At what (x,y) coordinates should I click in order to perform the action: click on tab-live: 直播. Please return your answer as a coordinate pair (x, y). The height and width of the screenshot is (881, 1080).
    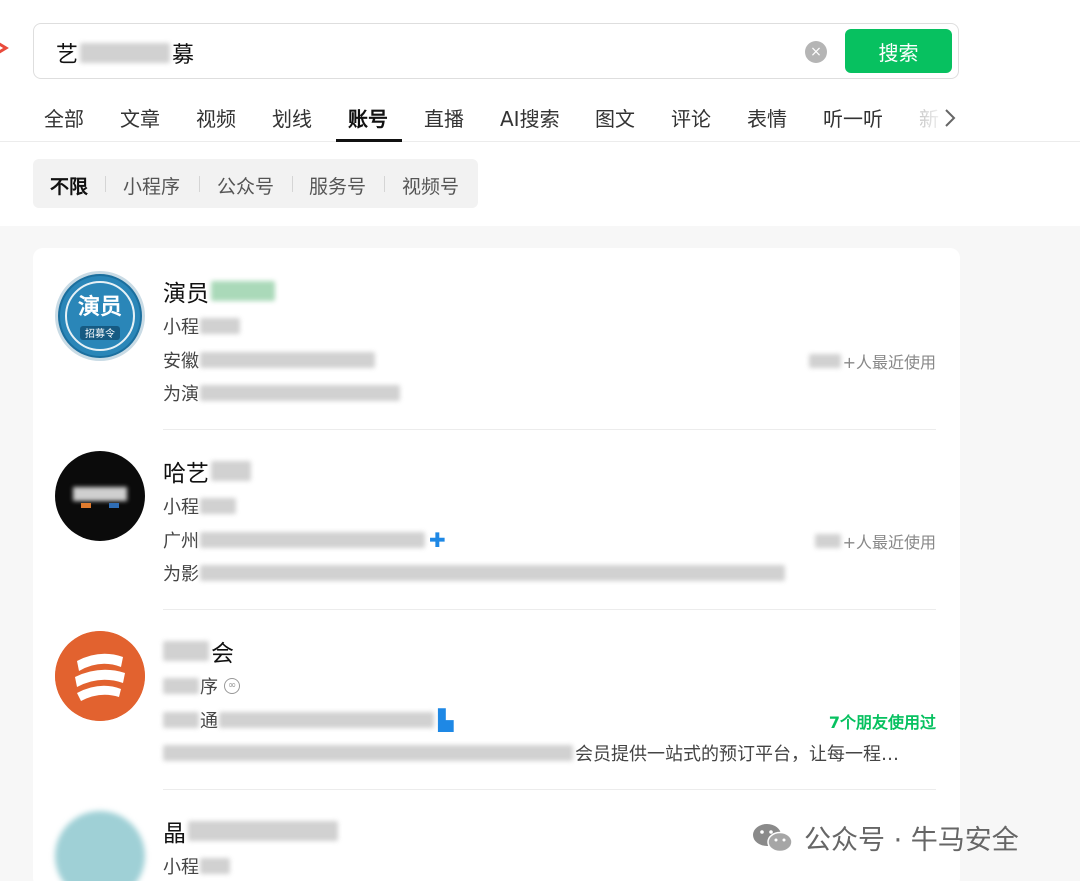
    Looking at the image, I should click on (444, 117).